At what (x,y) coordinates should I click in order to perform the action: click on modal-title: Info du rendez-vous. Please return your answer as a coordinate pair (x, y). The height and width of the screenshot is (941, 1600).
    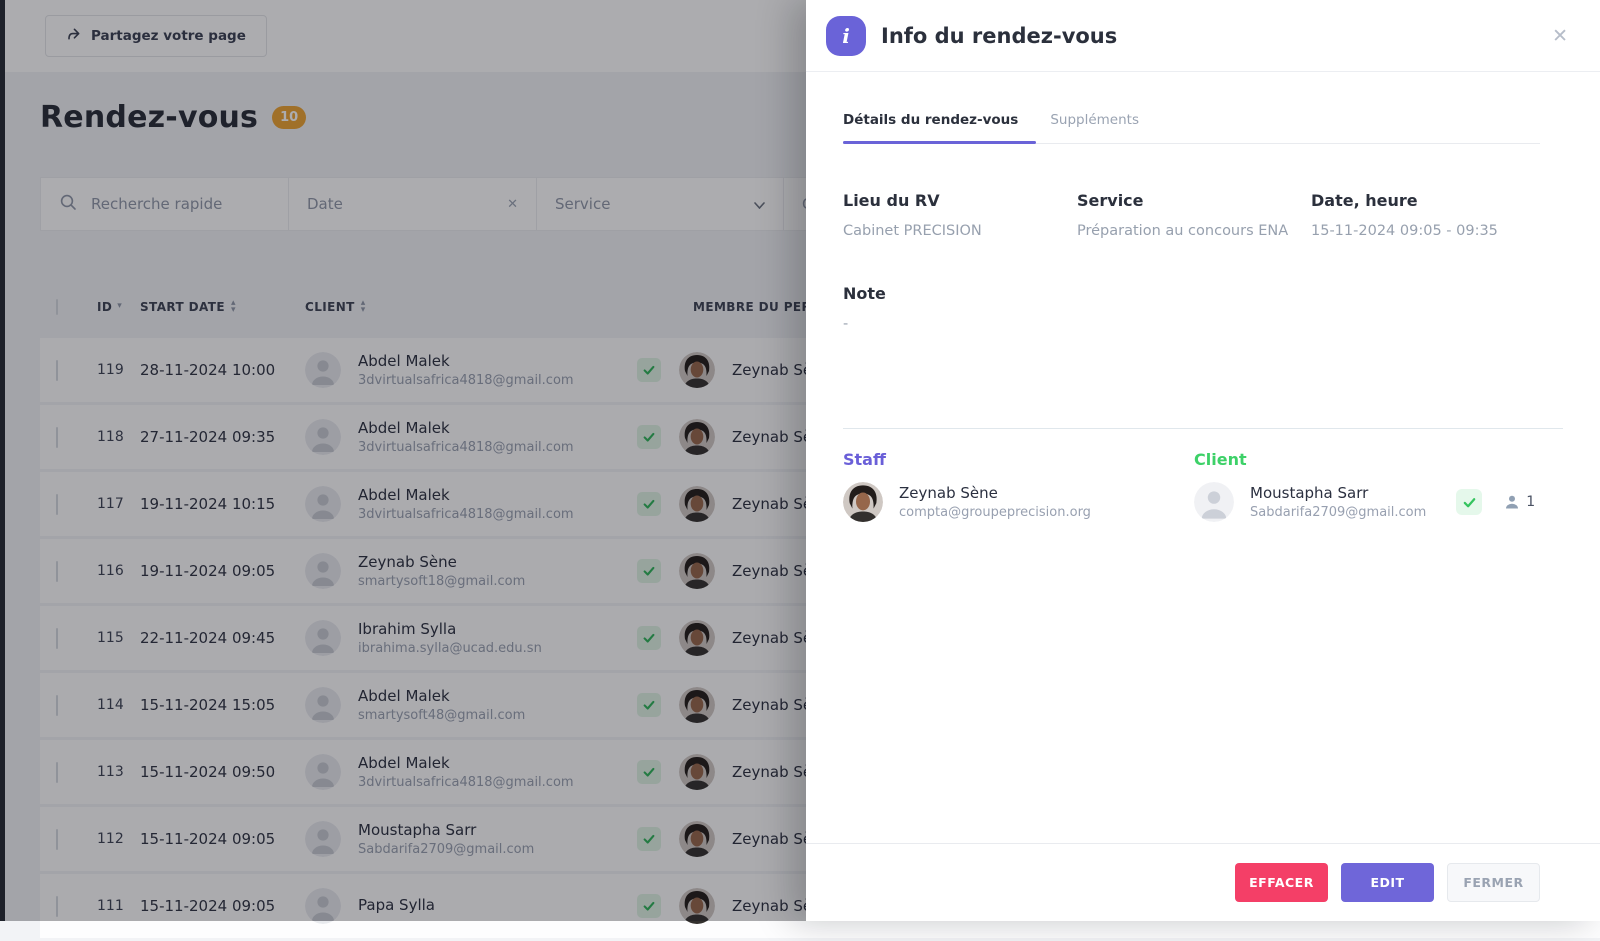
    Looking at the image, I should click on (999, 35).